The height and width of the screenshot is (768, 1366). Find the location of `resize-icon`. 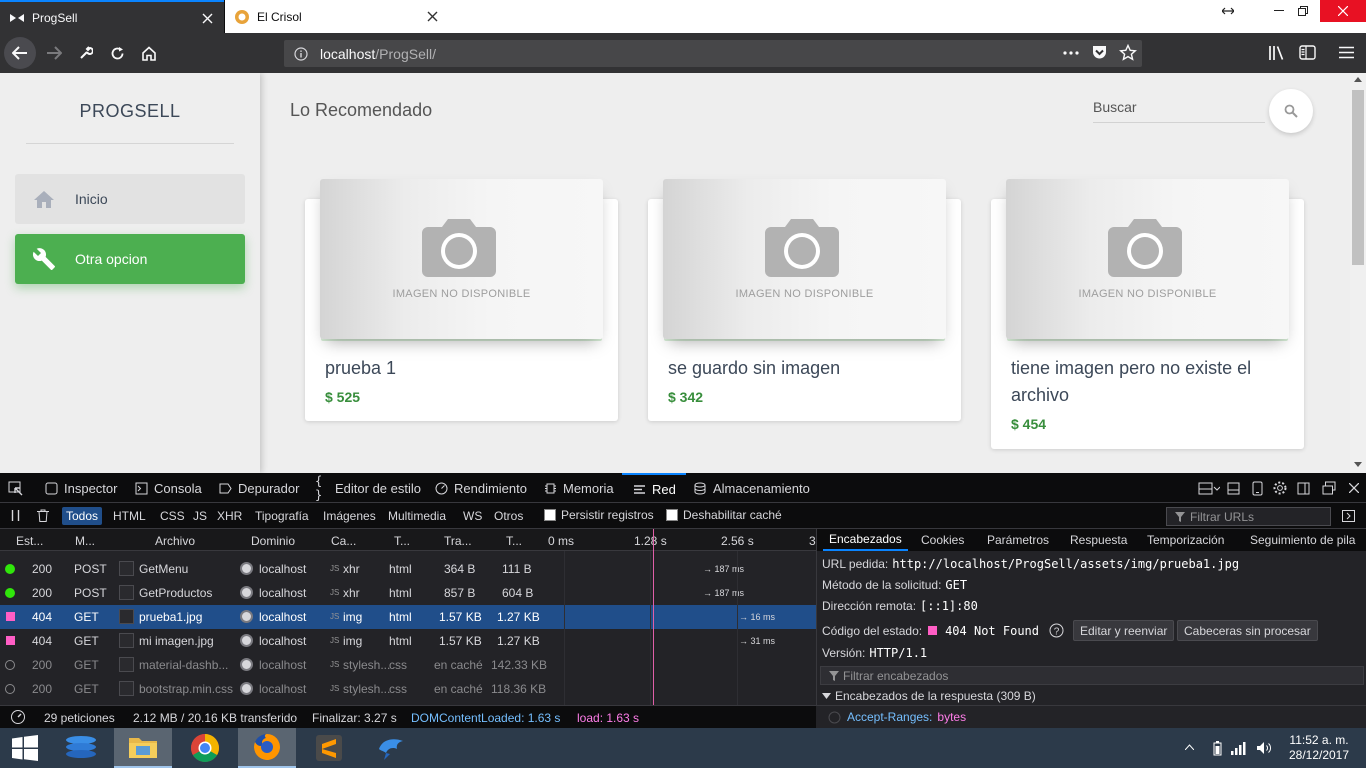

resize-icon is located at coordinates (1228, 11).